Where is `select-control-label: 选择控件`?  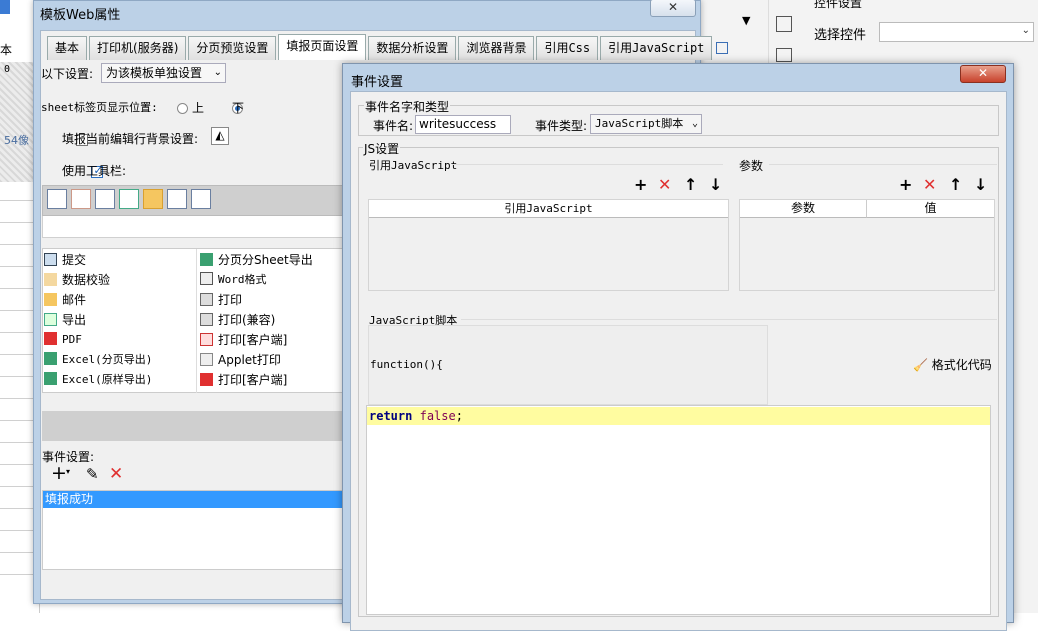
select-control-label: 选择控件 is located at coordinates (840, 35).